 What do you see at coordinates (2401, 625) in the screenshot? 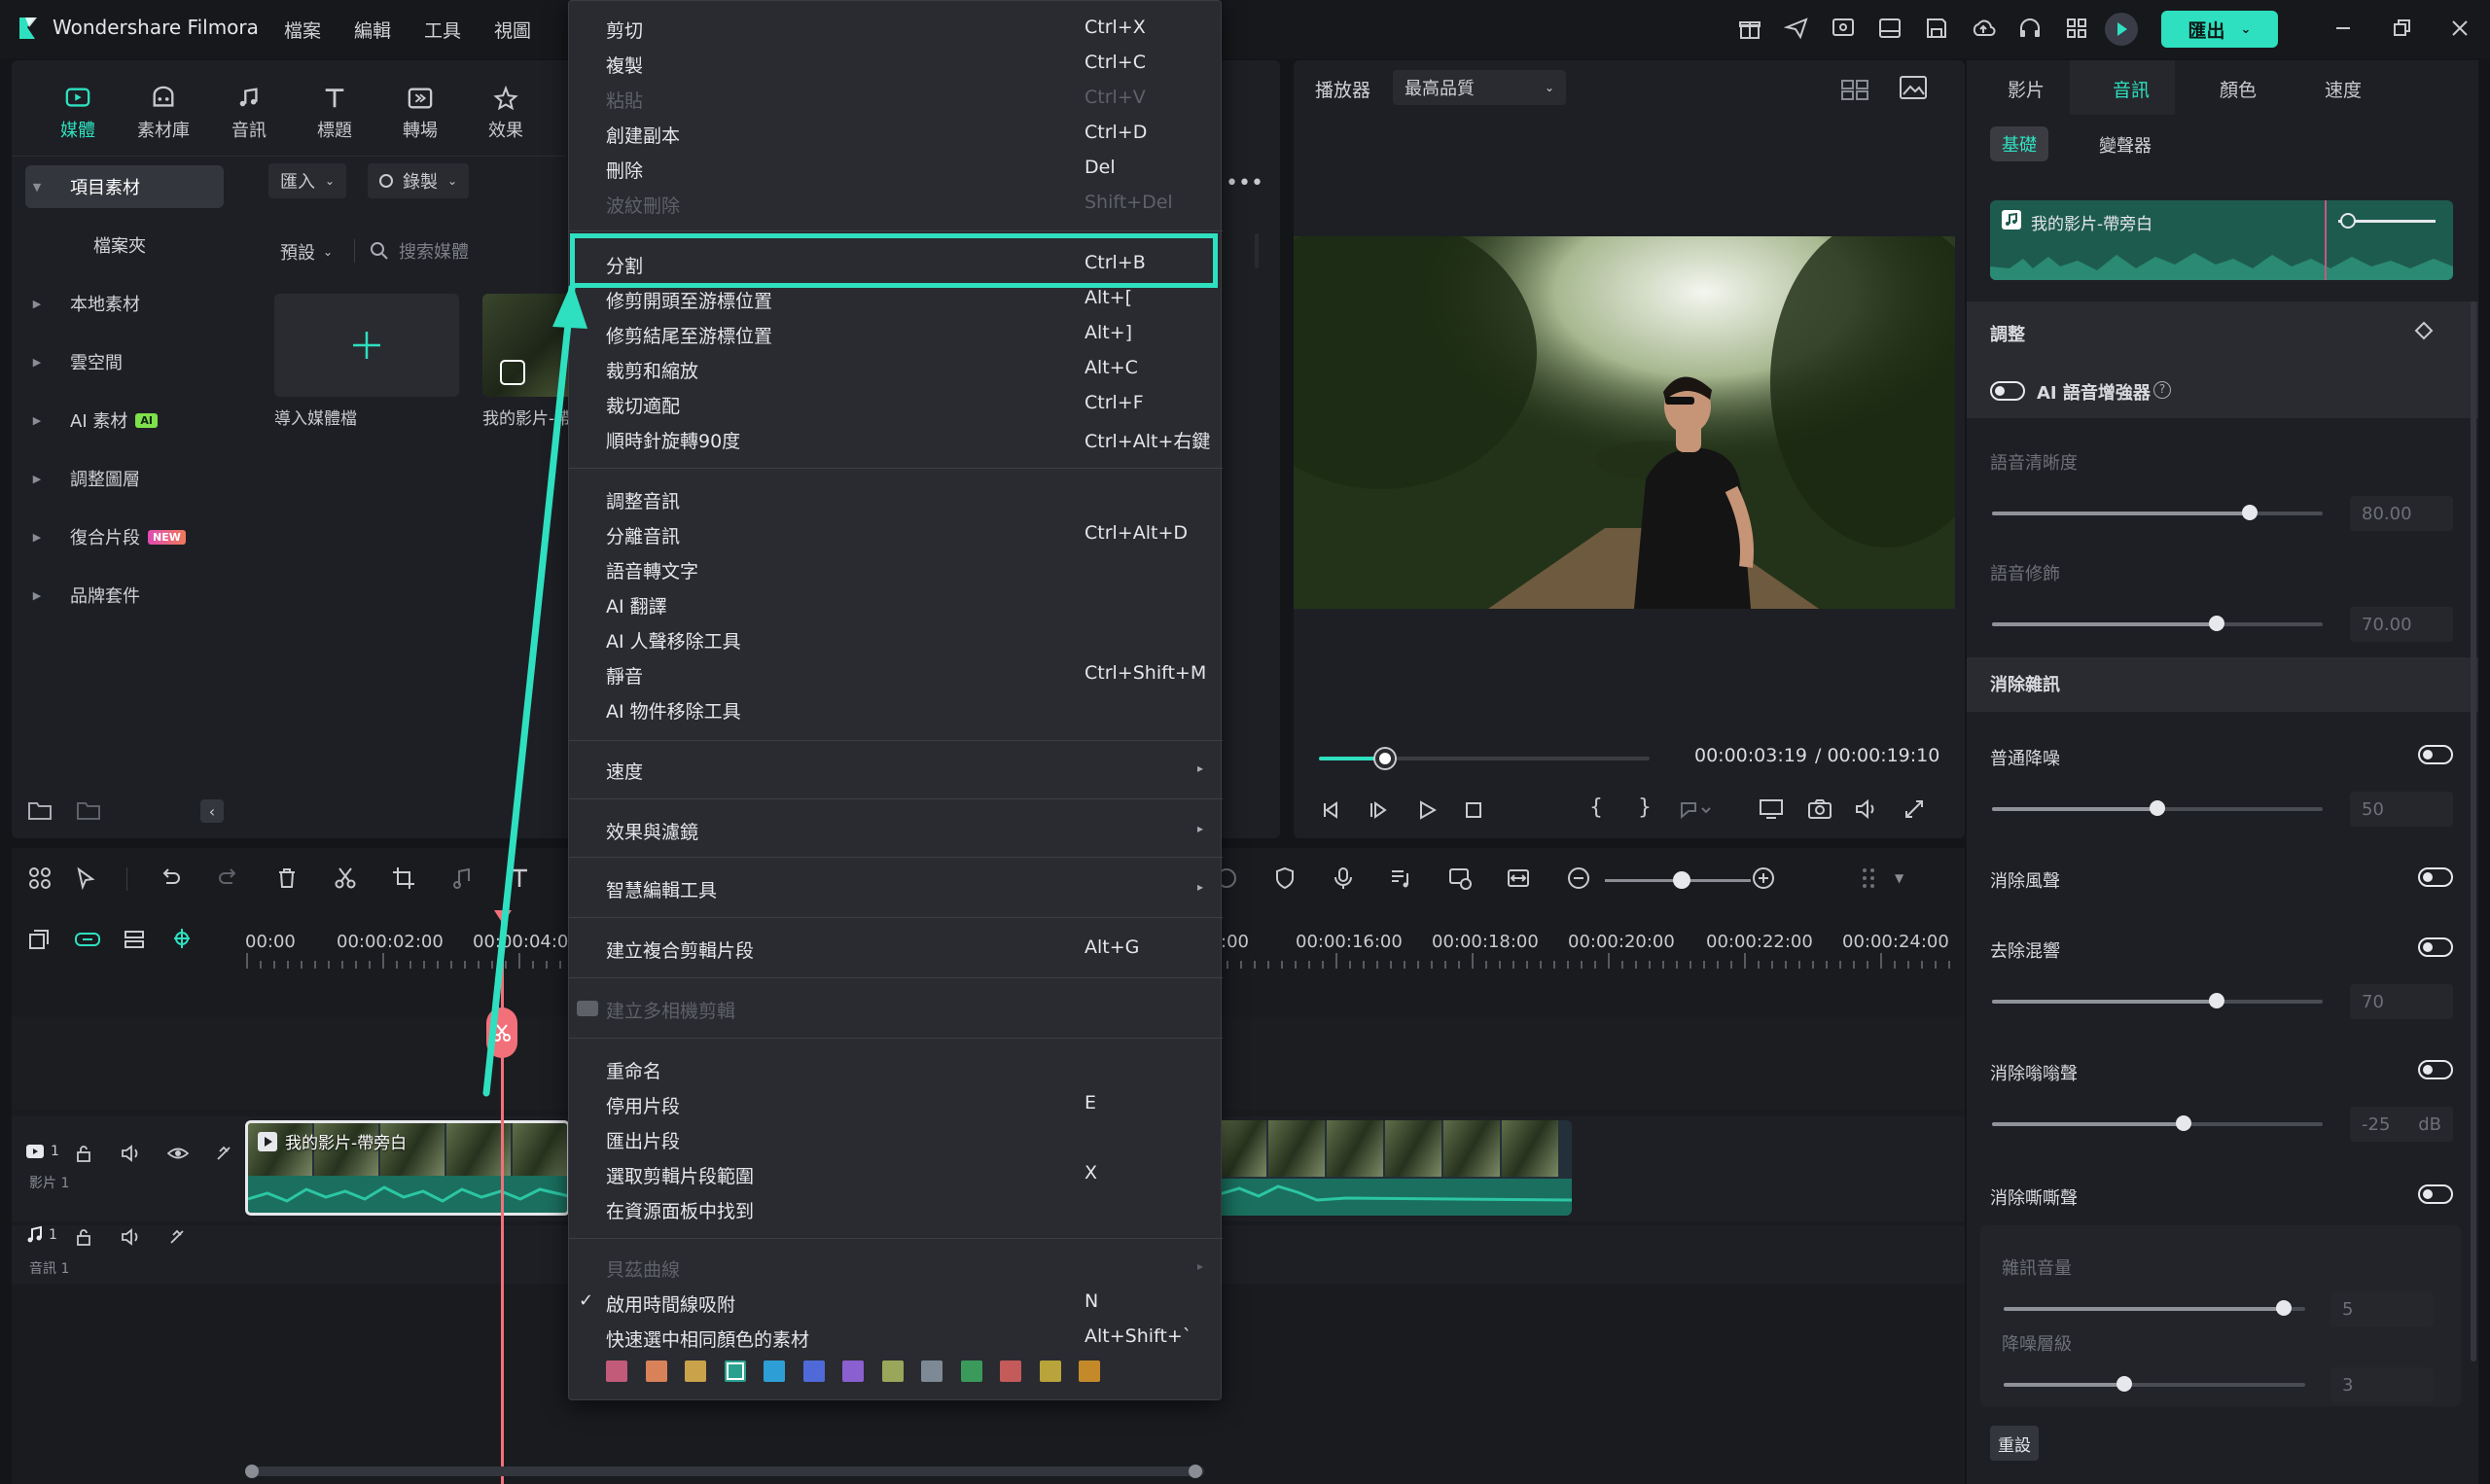
I see `voice-repair-value: 70.00` at bounding box center [2401, 625].